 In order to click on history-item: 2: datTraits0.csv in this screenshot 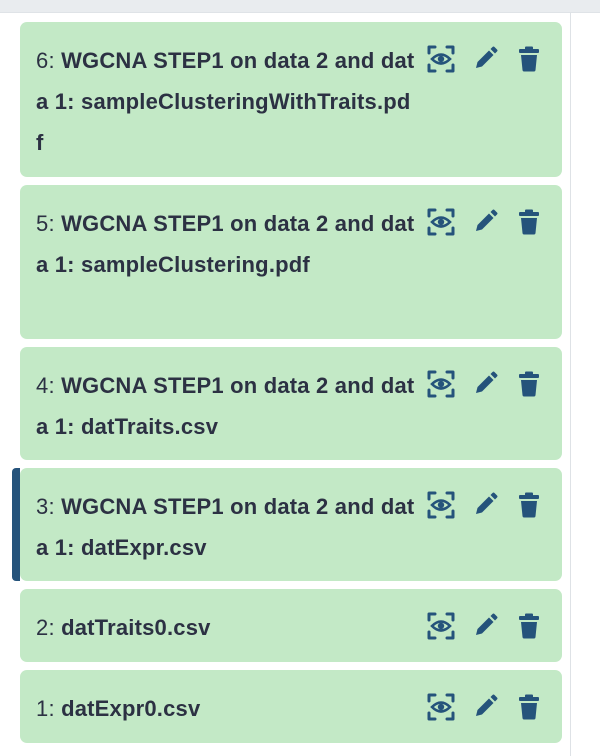, I will do `click(291, 625)`.